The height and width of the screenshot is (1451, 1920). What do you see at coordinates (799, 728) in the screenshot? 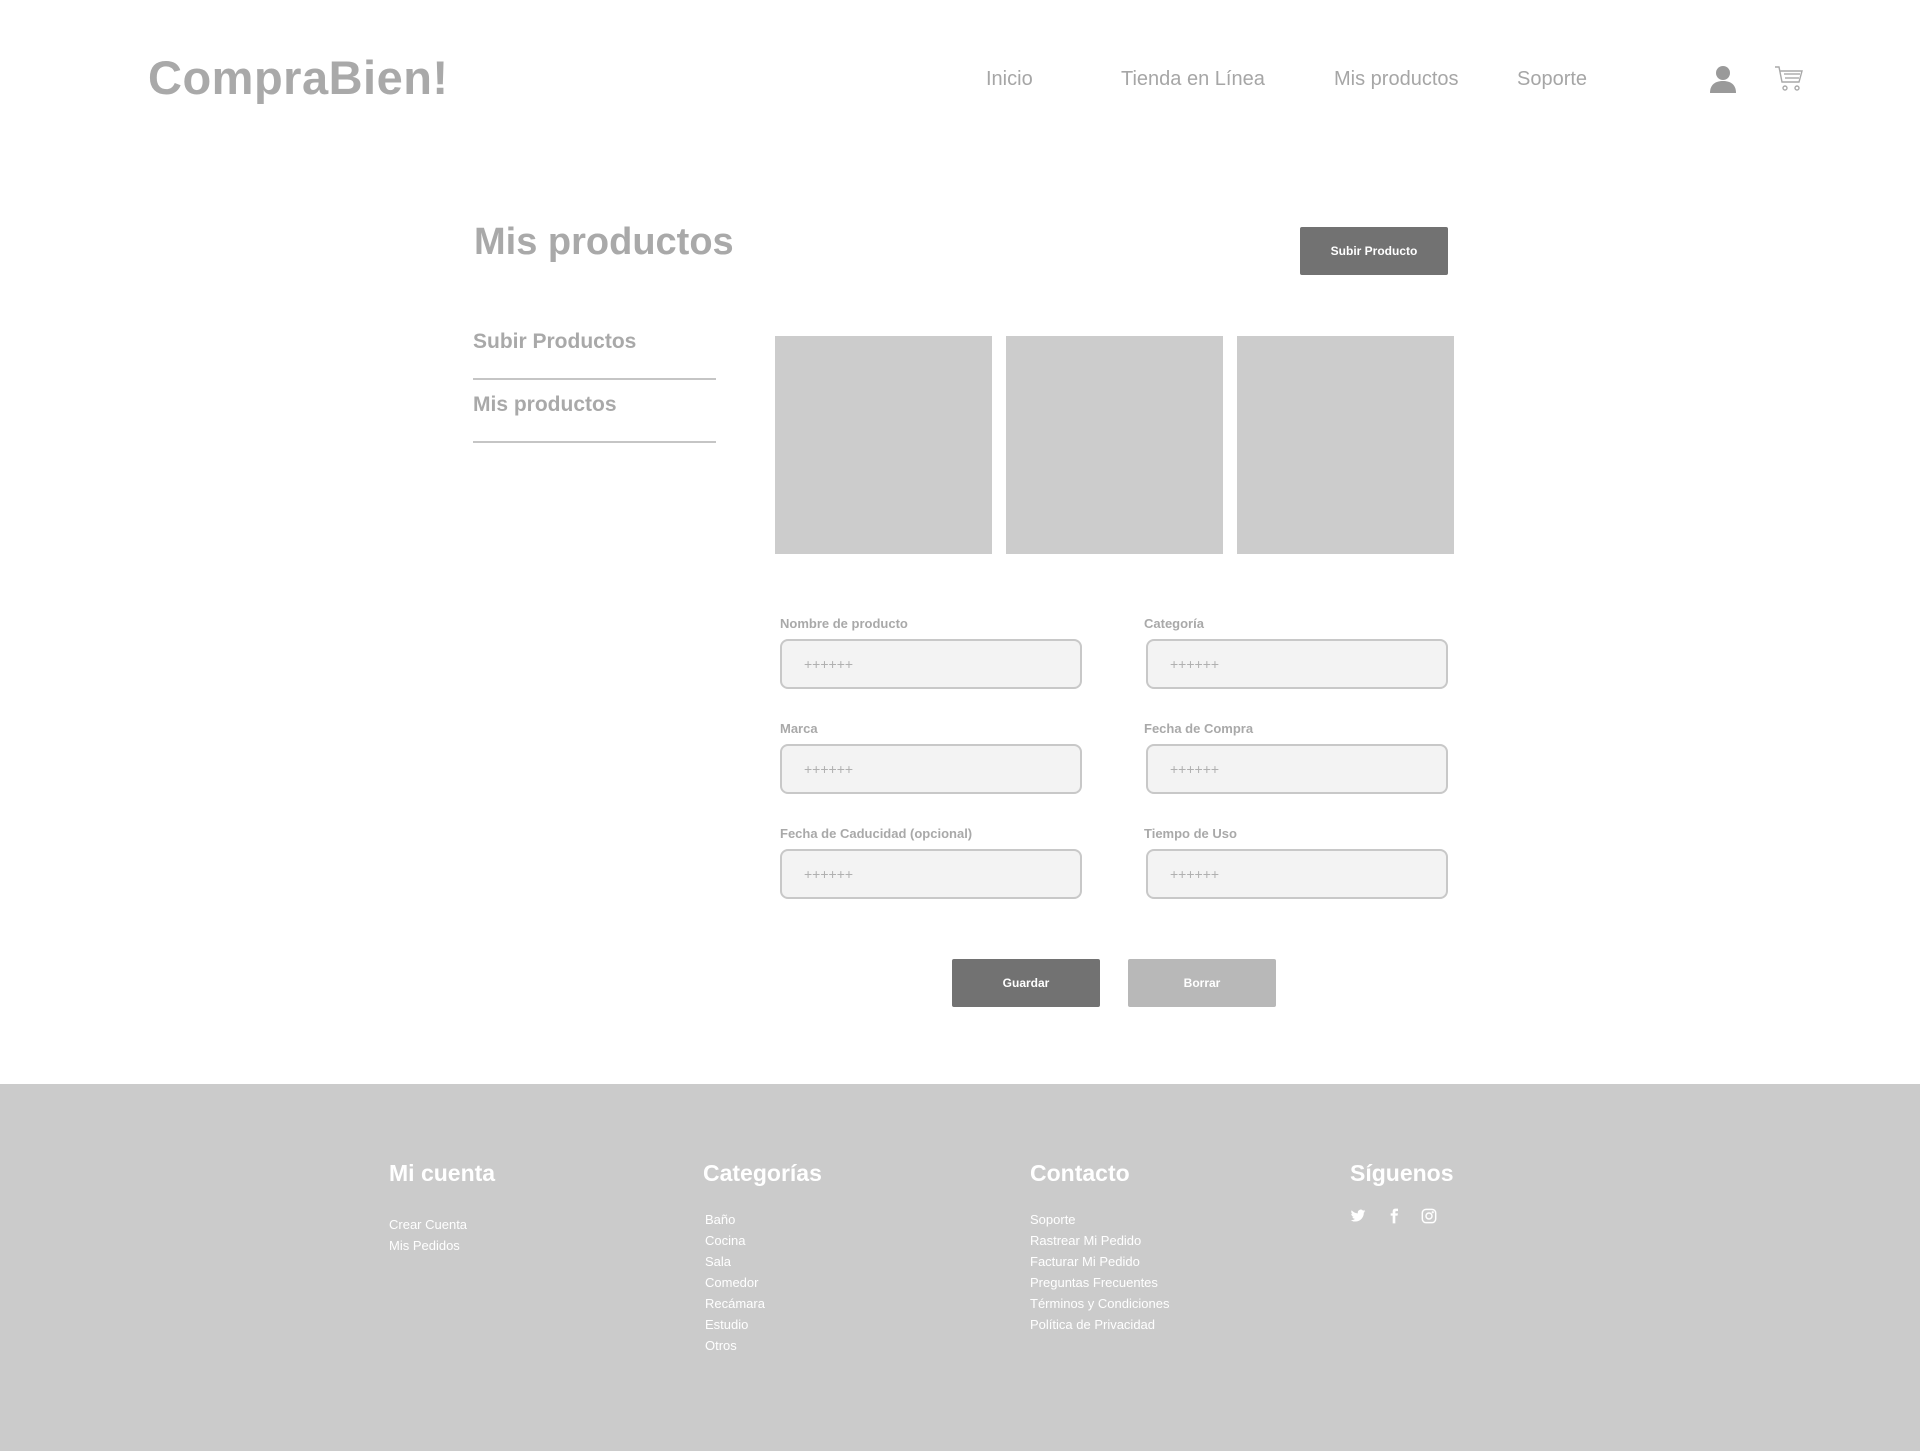
I see `brand-label: Marca` at bounding box center [799, 728].